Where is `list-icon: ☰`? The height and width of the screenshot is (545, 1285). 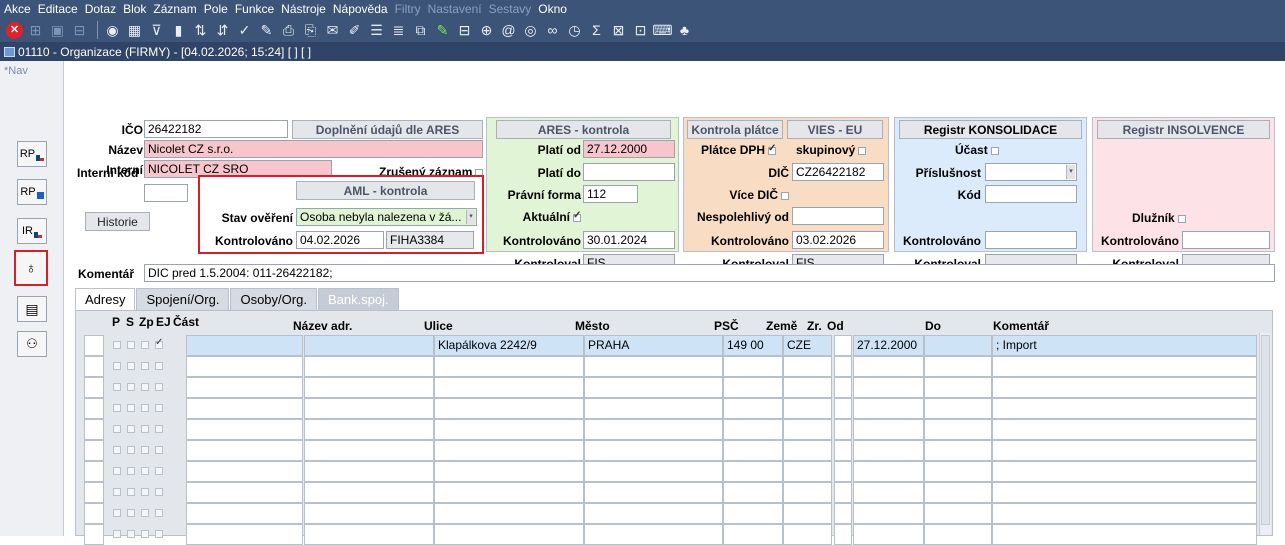 list-icon: ☰ is located at coordinates (376, 30).